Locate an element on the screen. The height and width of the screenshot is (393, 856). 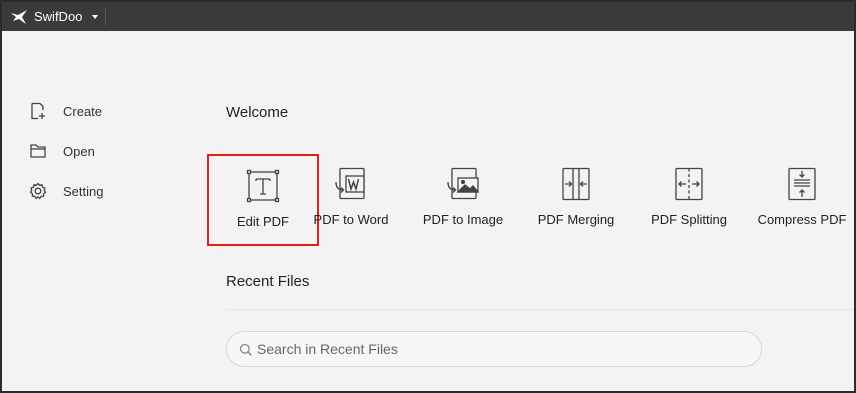
caret-down-icon is located at coordinates (95, 17).